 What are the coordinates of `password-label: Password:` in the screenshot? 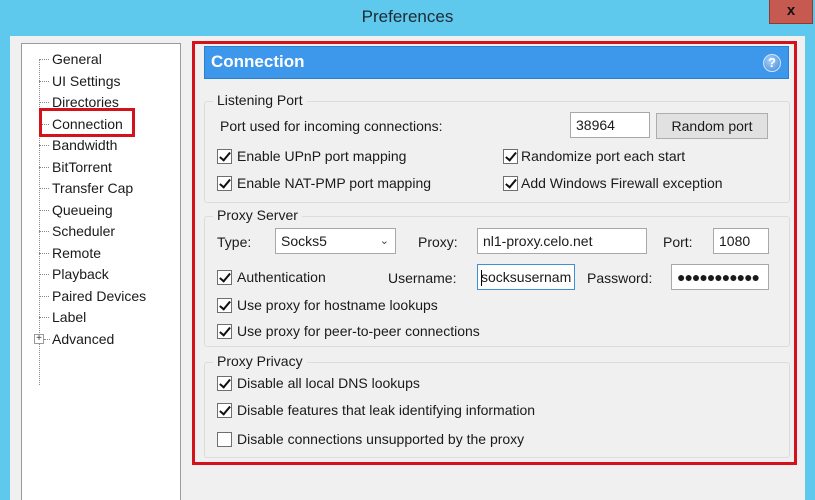 It's located at (620, 278).